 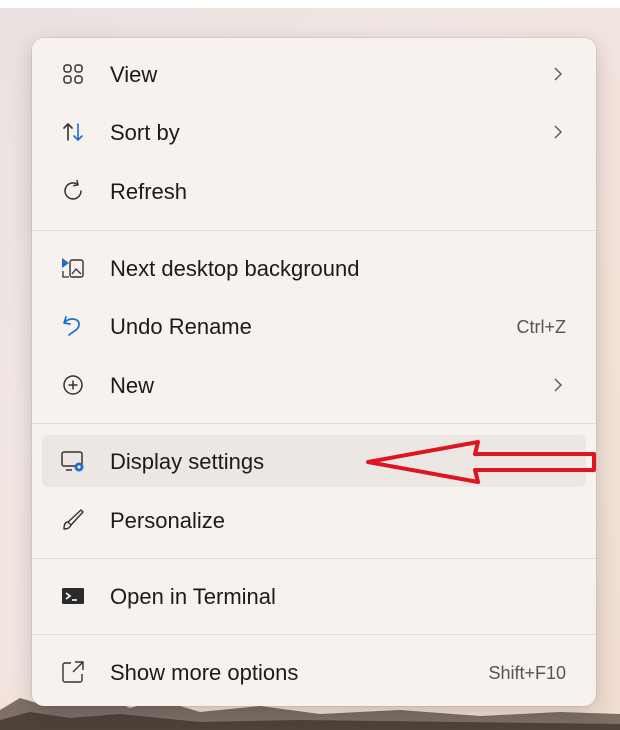 What do you see at coordinates (73, 132) in the screenshot?
I see `sort-icon` at bounding box center [73, 132].